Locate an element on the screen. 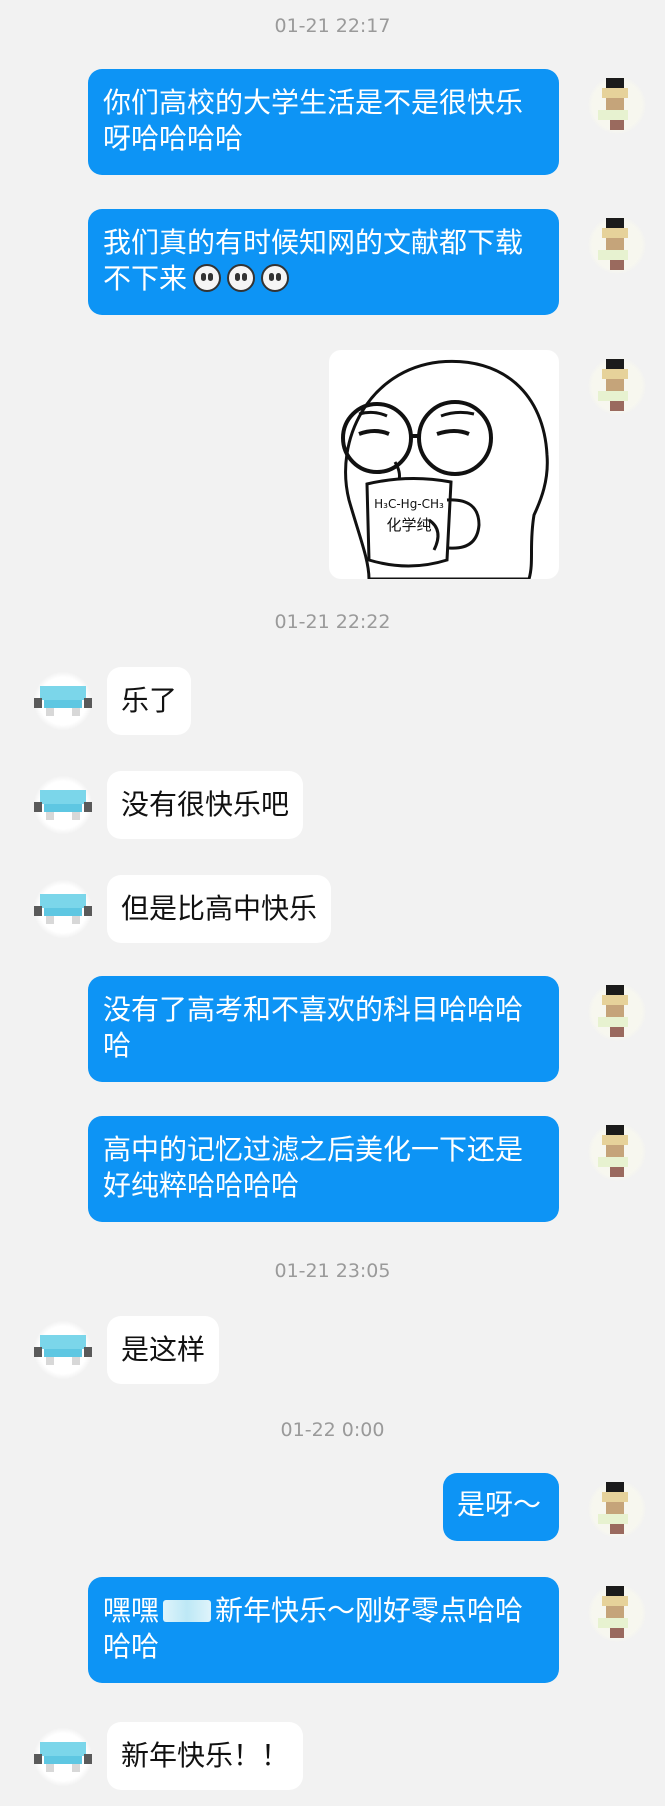  message-bubble-incoming: 新年快乐！！ is located at coordinates (205, 1756).